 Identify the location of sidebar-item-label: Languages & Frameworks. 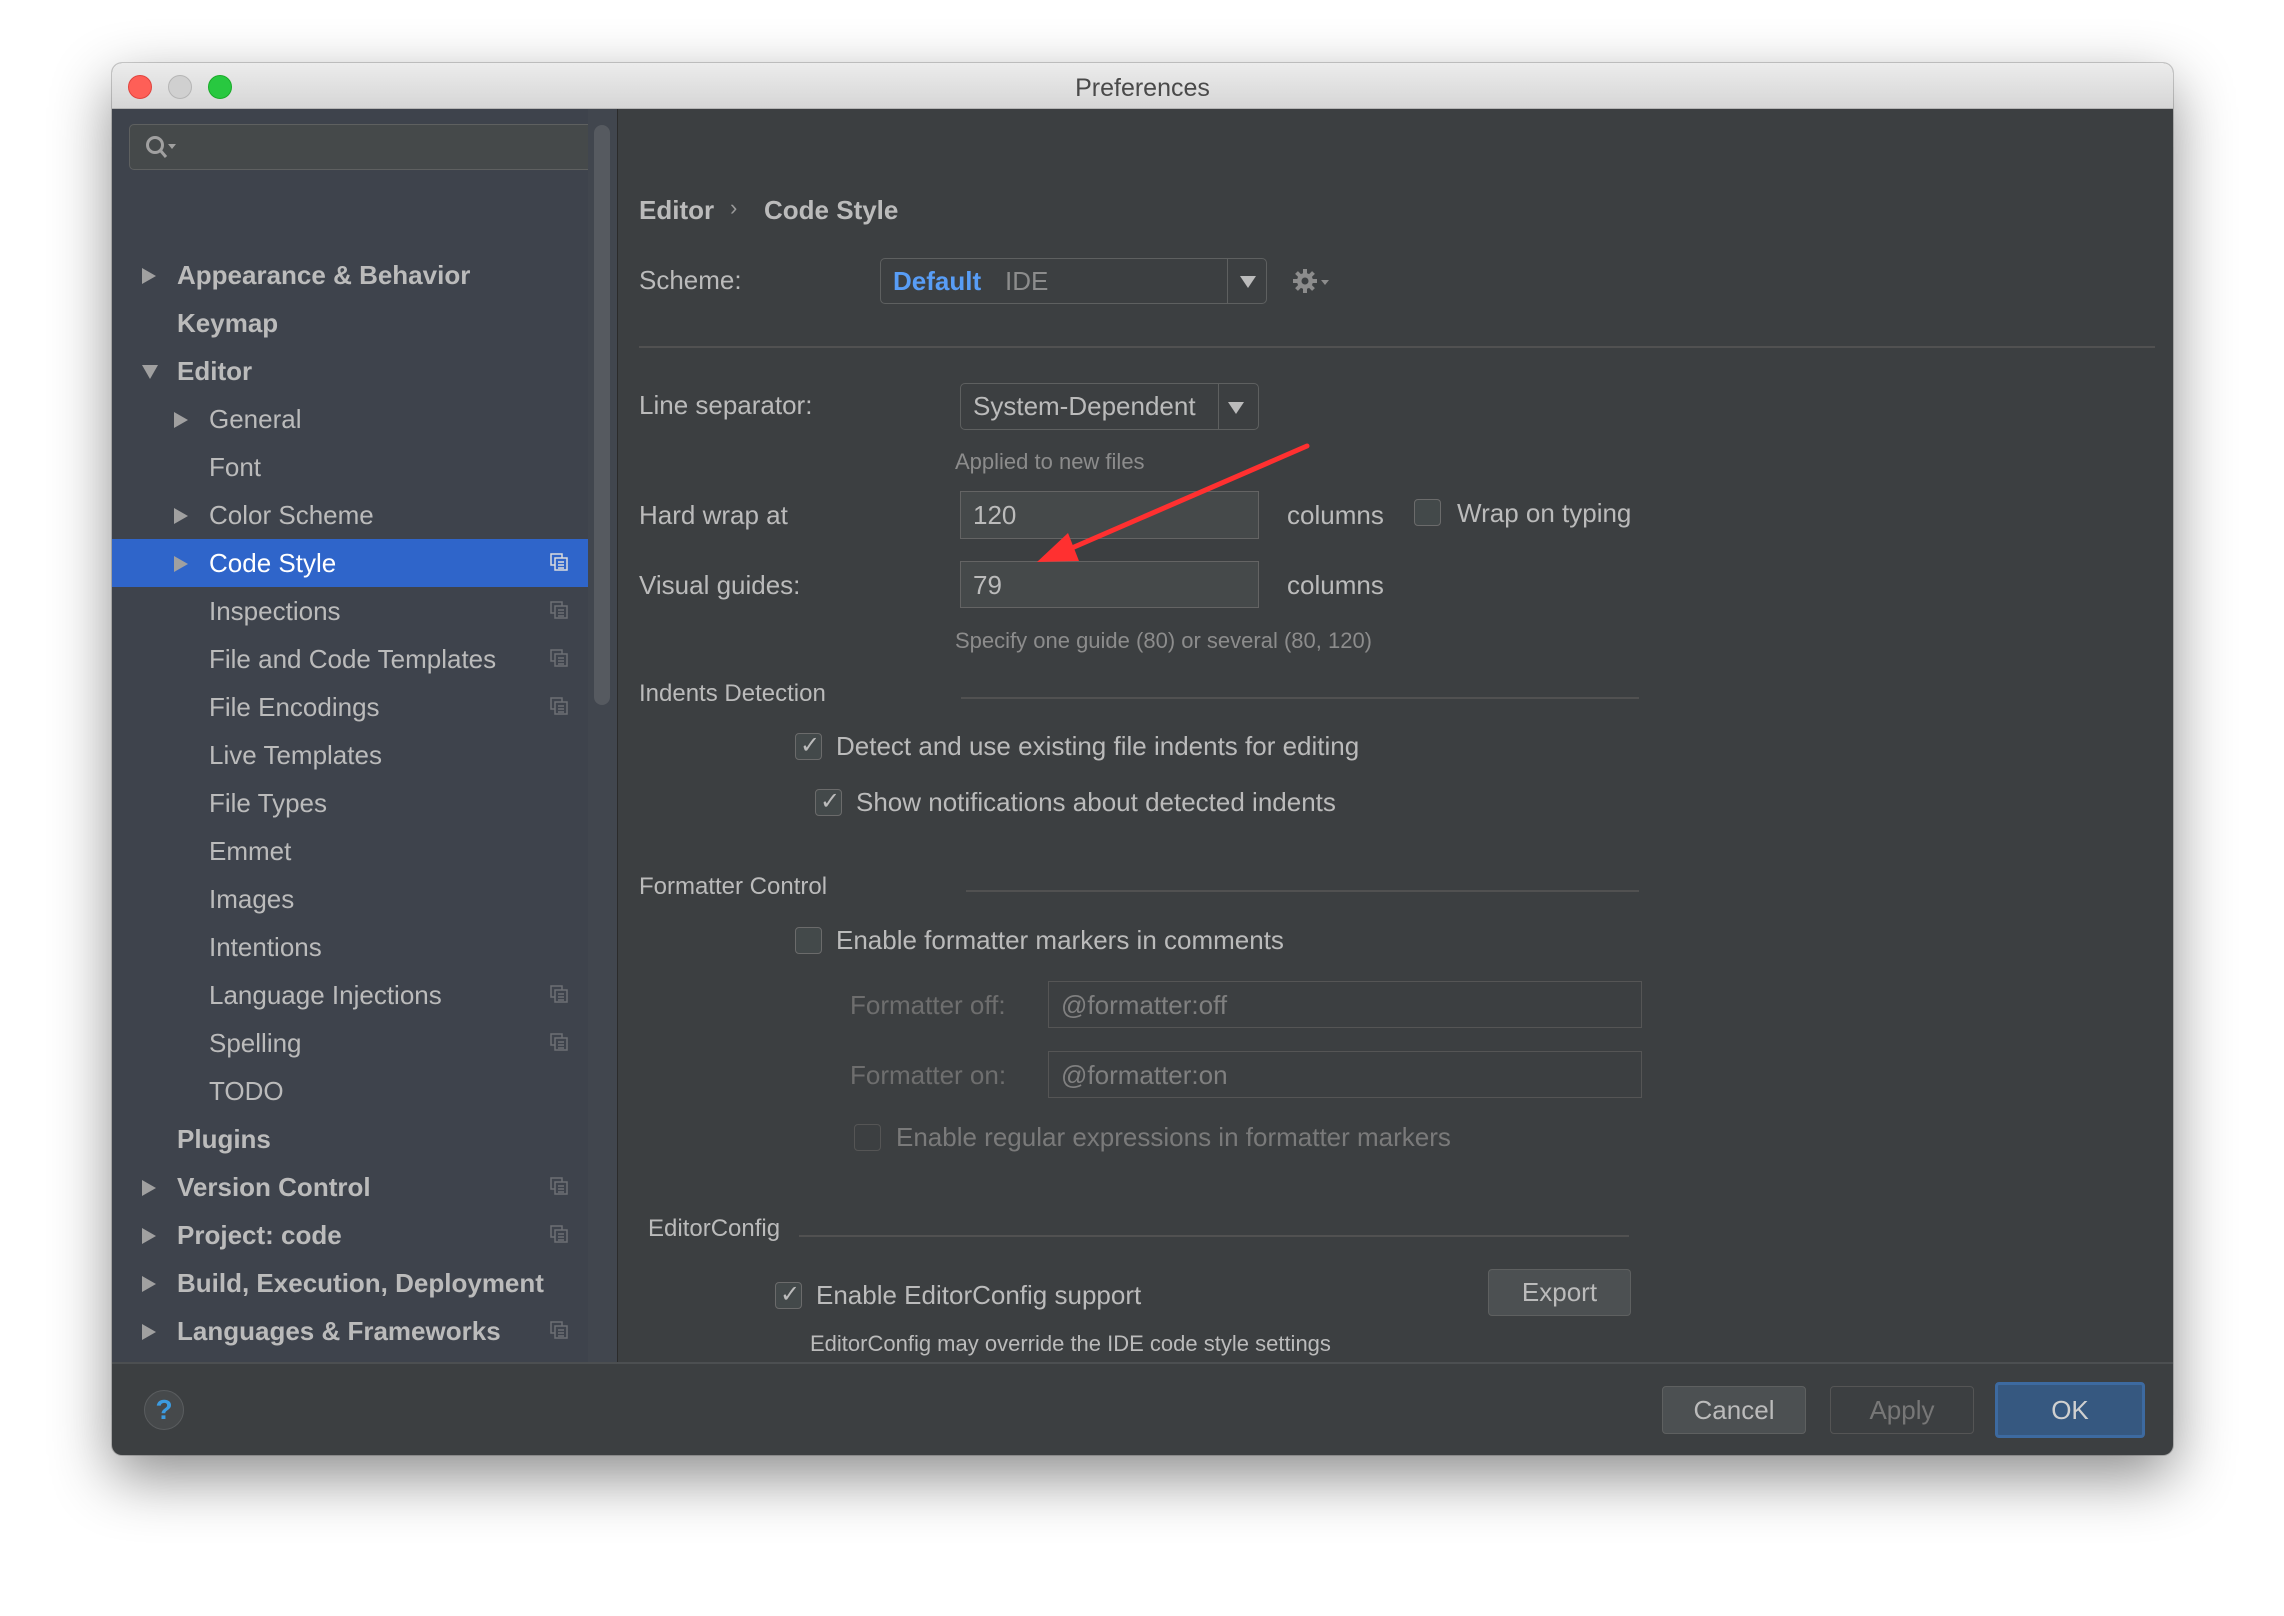
(339, 1331).